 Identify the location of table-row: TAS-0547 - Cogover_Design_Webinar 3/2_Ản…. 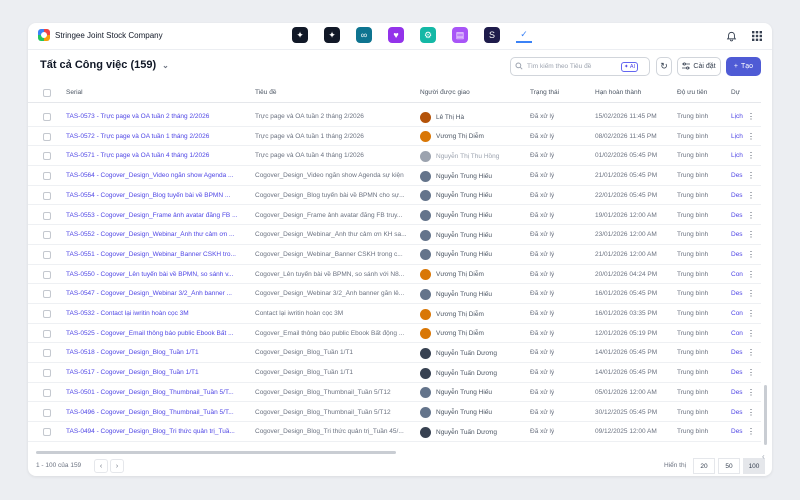
(394, 294).